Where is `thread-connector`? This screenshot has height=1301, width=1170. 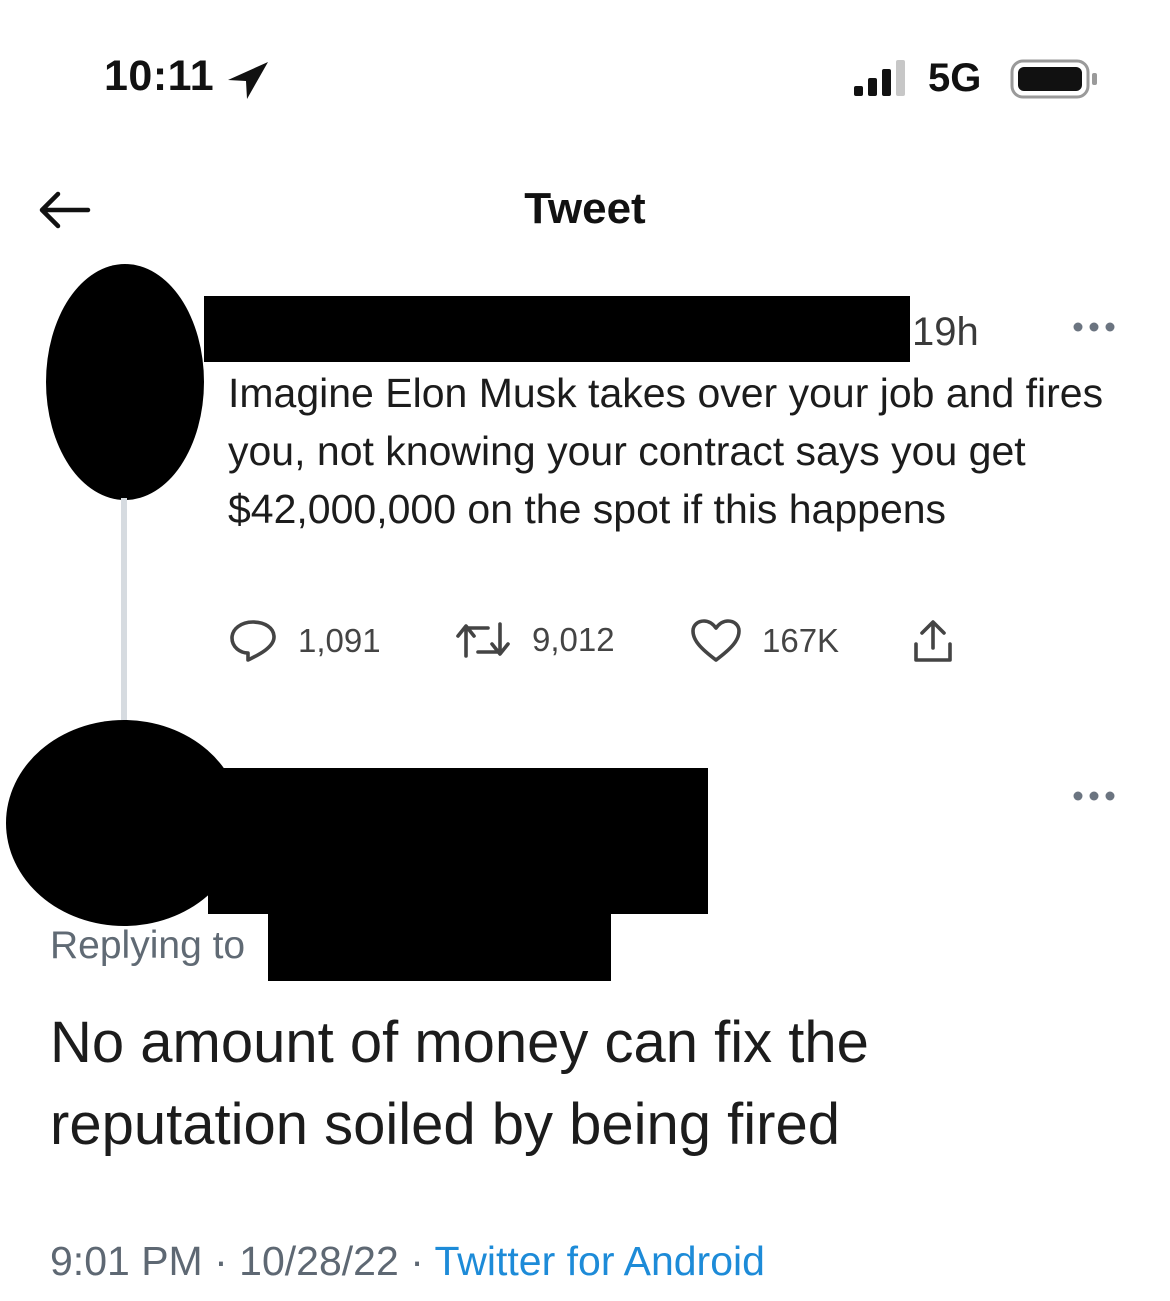 thread-connector is located at coordinates (124, 609).